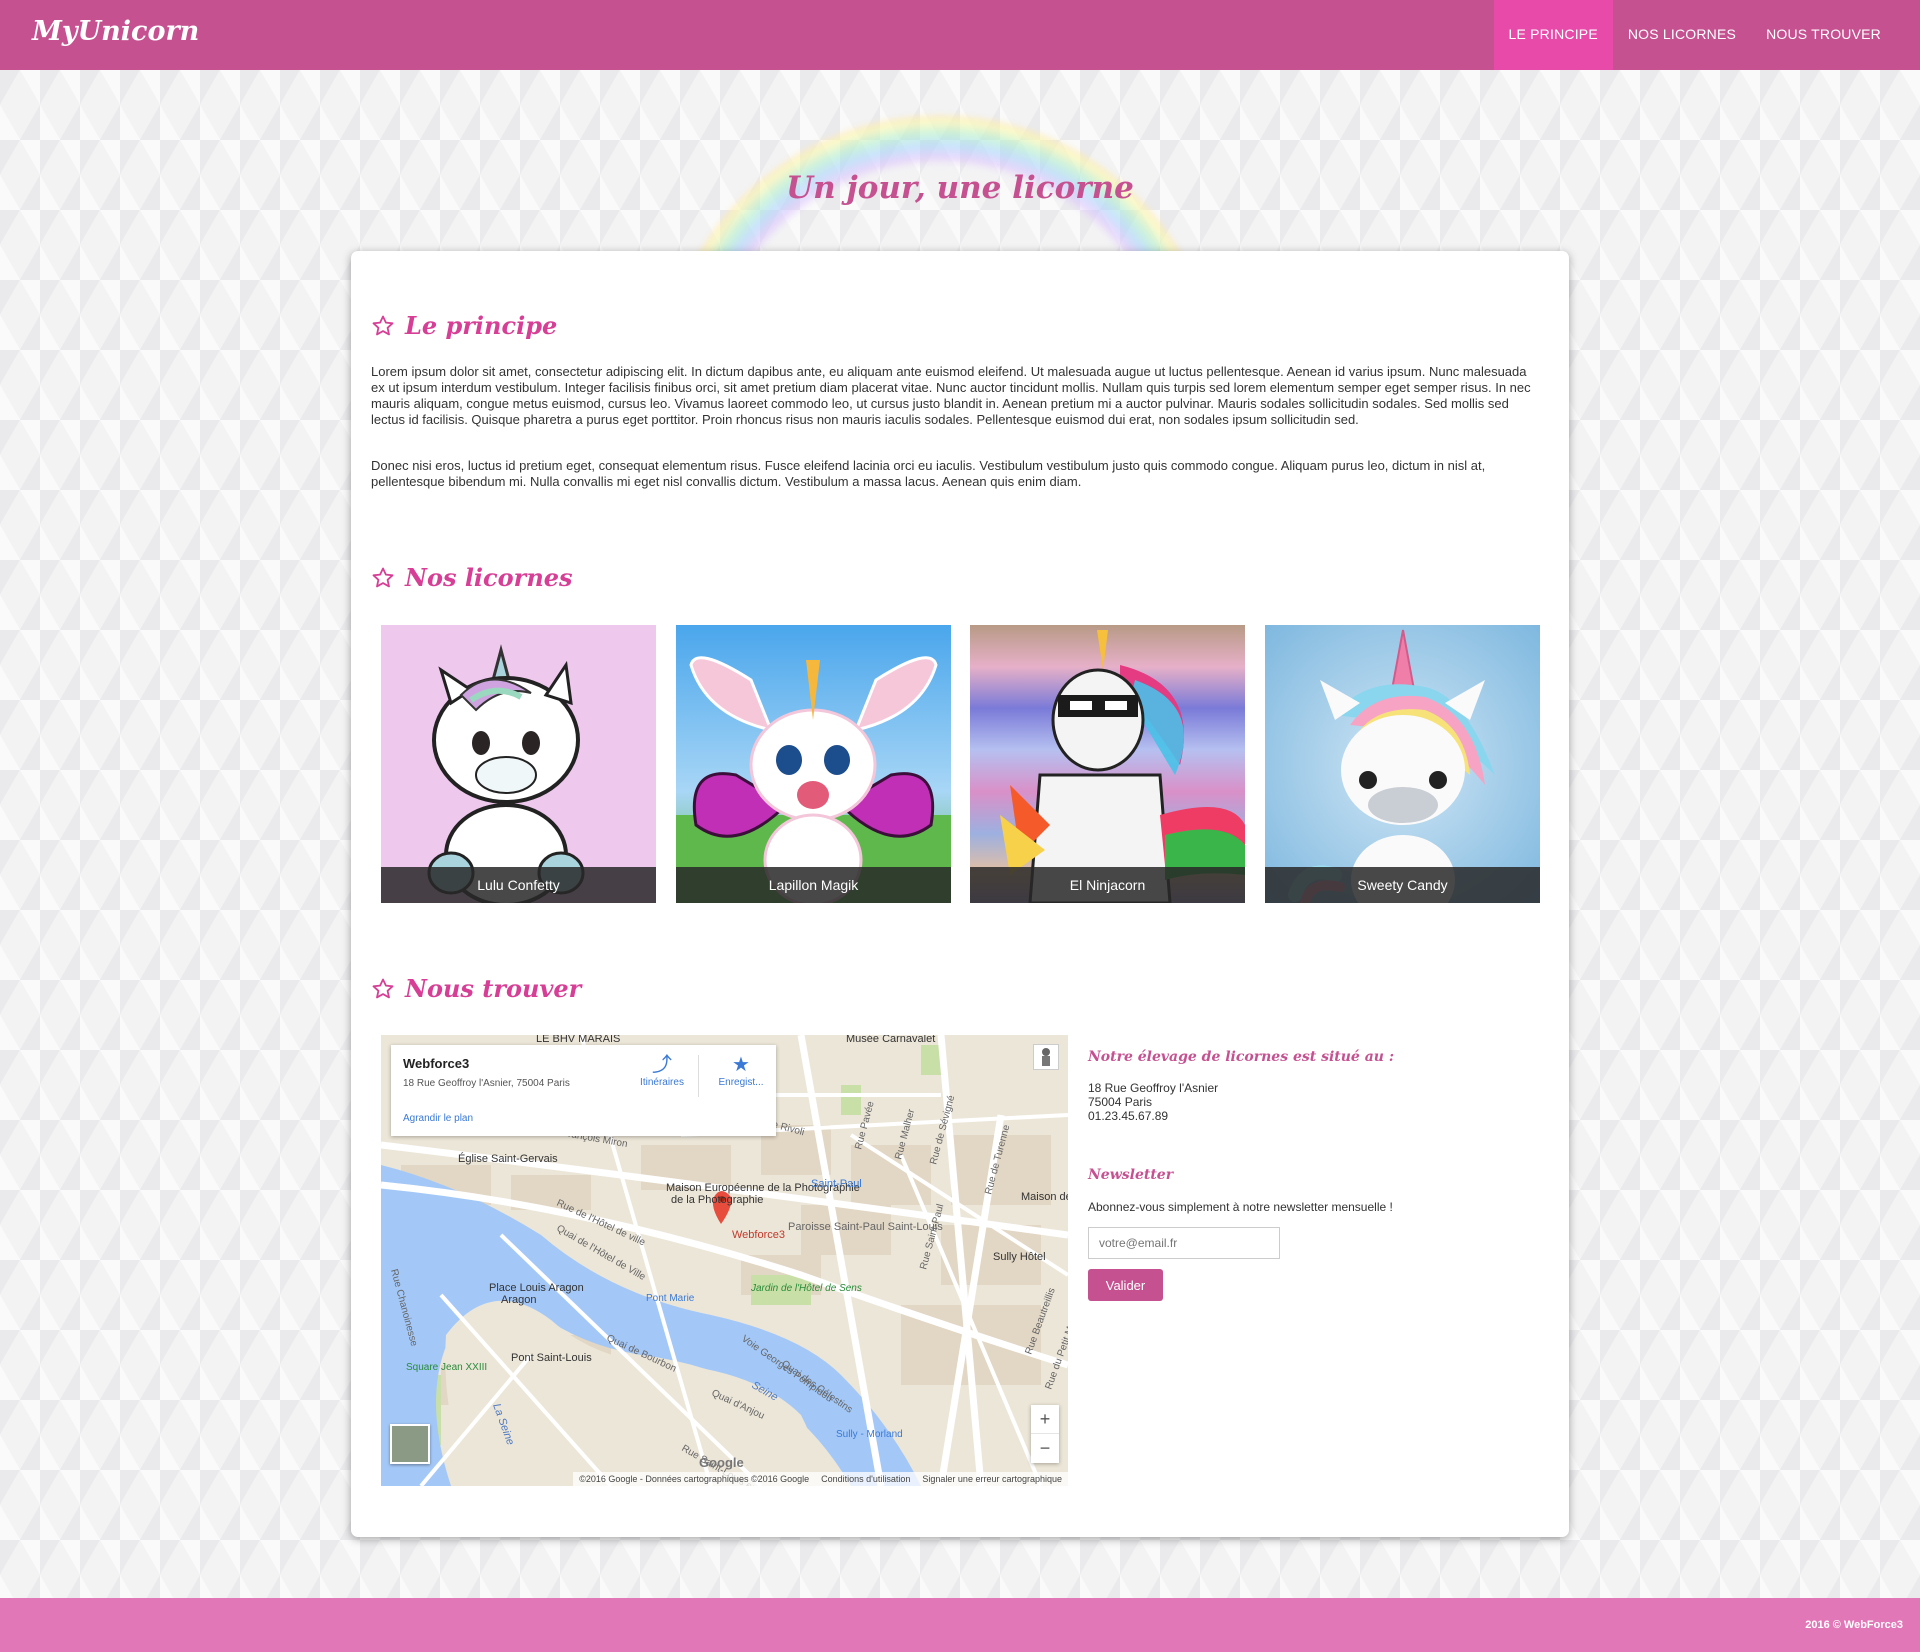  Describe the element at coordinates (1045, 1448) in the screenshot. I see `zoom-out-button: −` at that location.